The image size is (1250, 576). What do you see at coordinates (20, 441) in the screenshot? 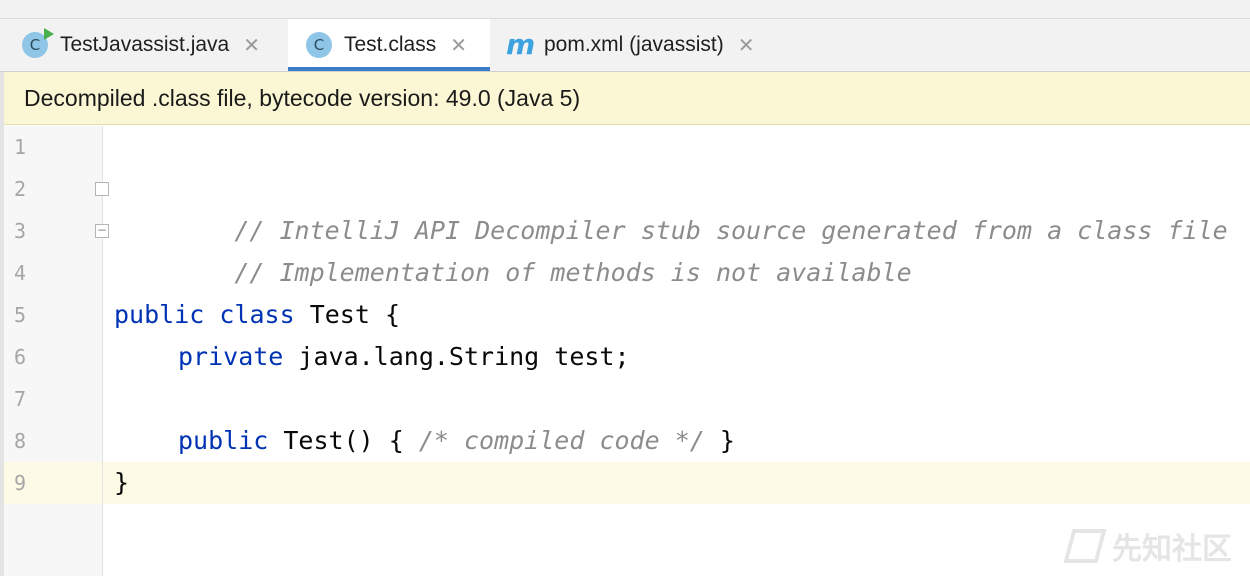
I see `line-number: 8` at bounding box center [20, 441].